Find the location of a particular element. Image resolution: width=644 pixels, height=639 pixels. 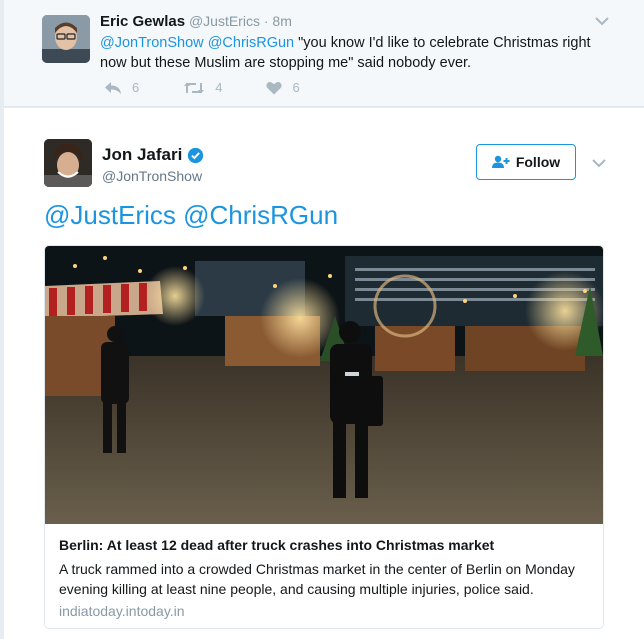

follow-label: Follow is located at coordinates (538, 162).